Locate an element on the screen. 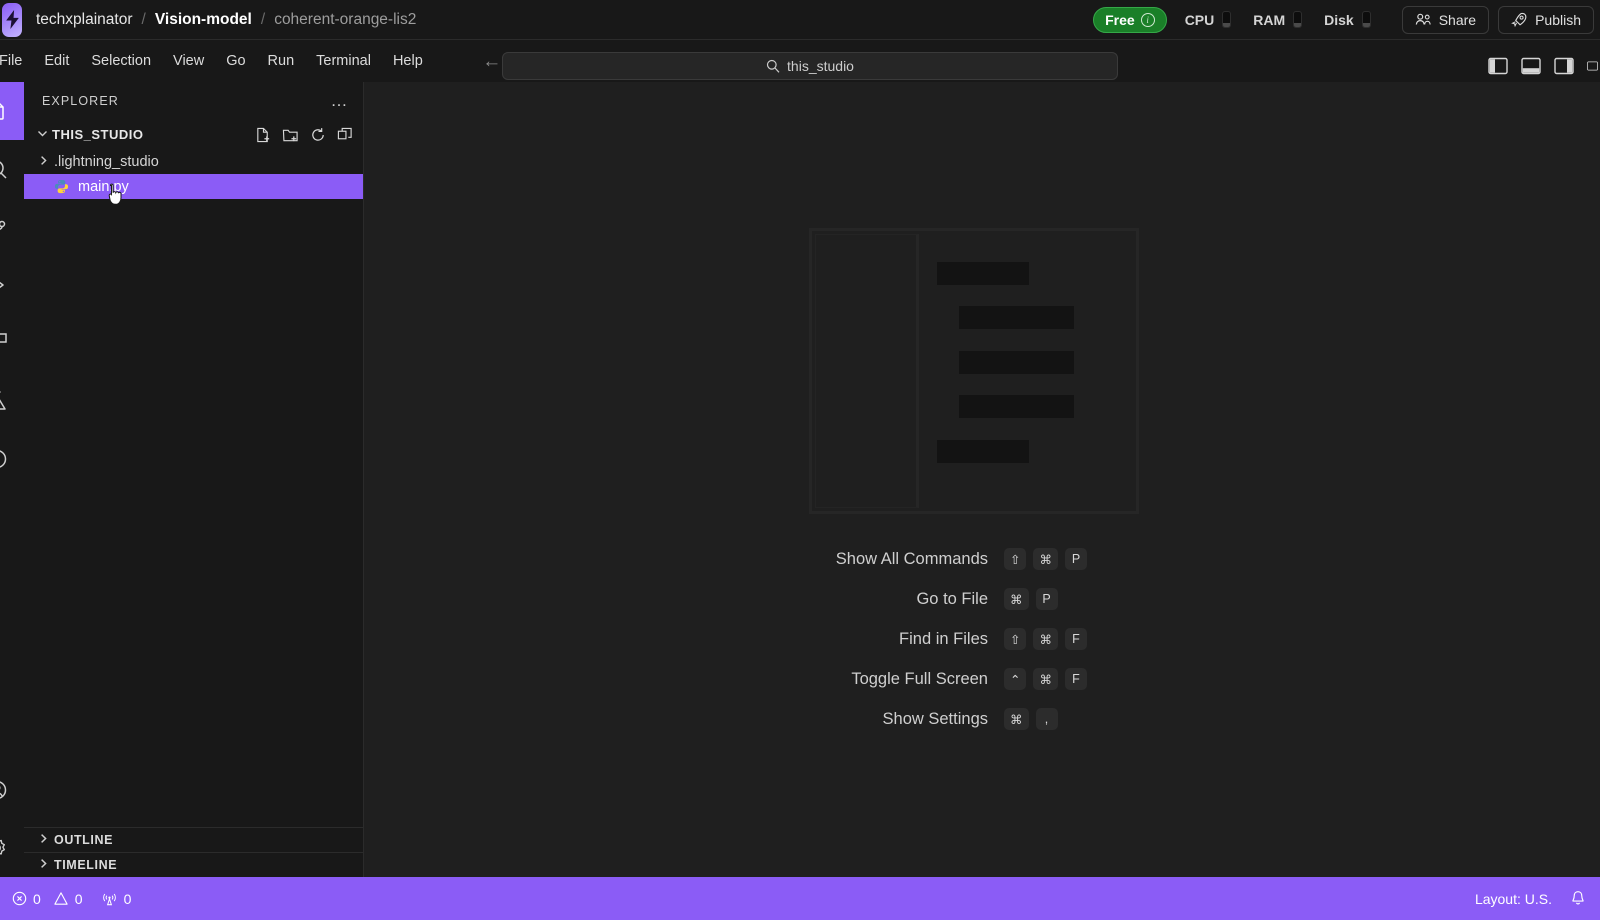  activity-search is located at coordinates (12, 169).